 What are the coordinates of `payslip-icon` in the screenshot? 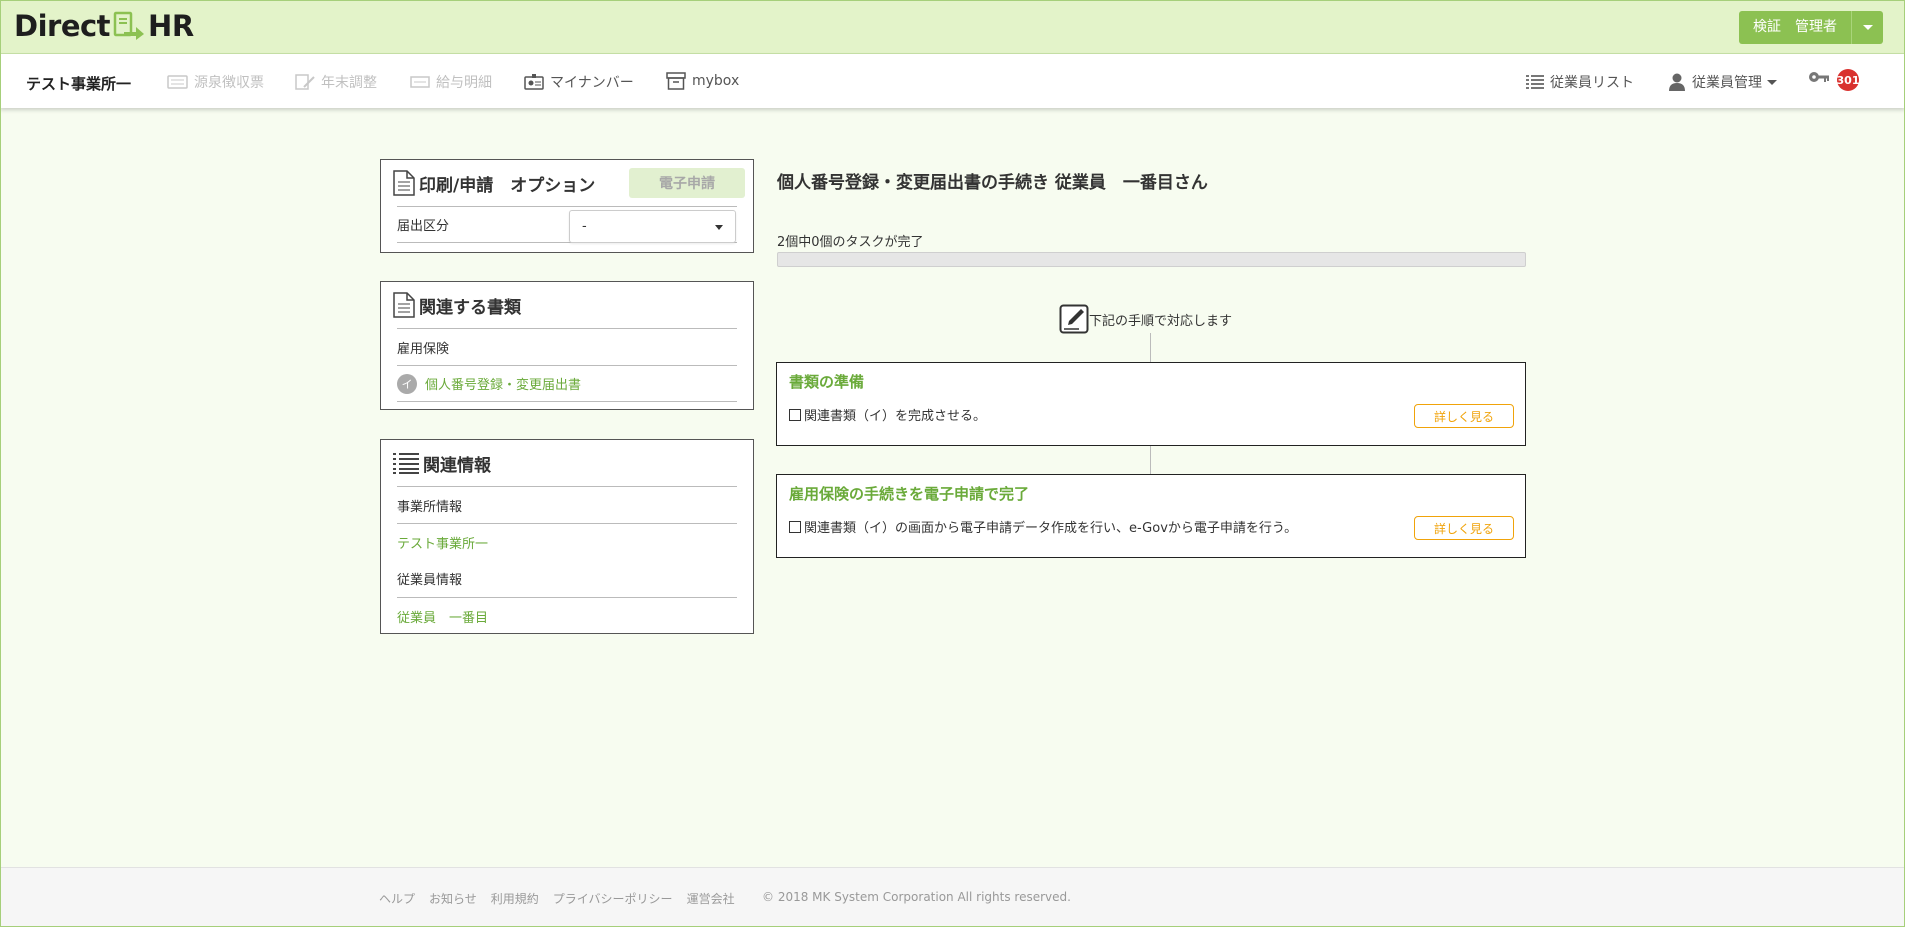 It's located at (420, 82).